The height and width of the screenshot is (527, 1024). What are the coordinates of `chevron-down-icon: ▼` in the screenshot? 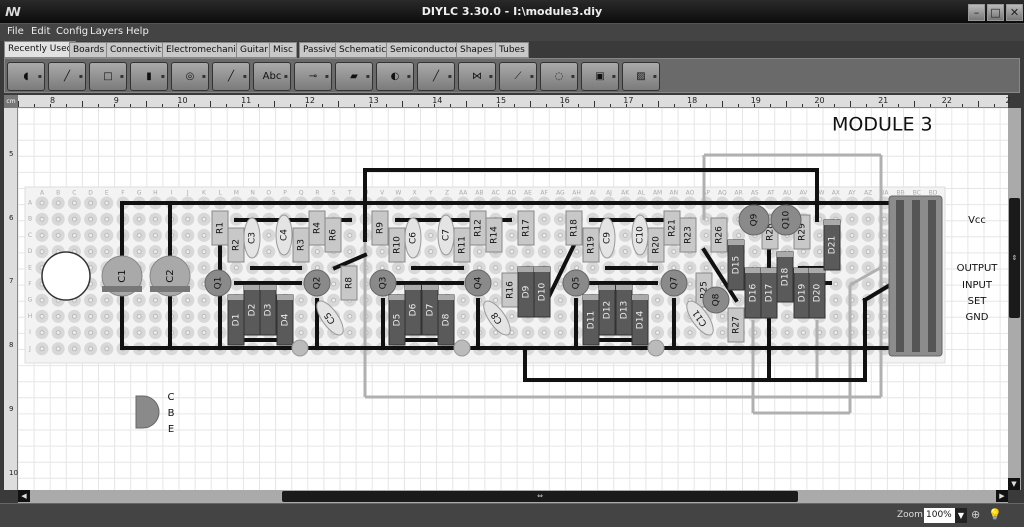 It's located at (961, 515).